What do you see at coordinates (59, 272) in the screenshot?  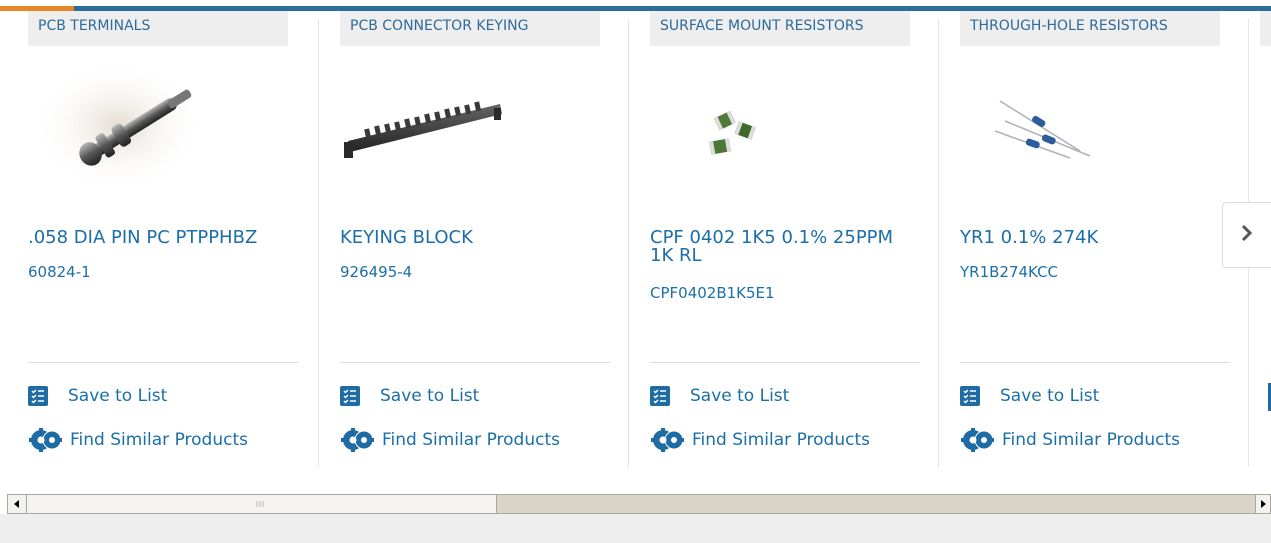 I see `part-number: 60824-1` at bounding box center [59, 272].